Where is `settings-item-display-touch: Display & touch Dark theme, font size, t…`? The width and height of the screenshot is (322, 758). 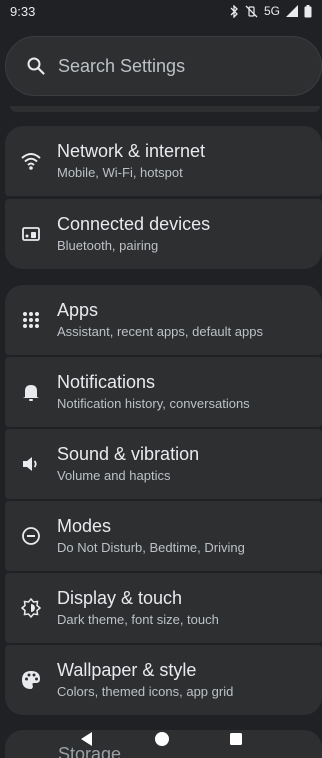
settings-item-display-touch: Display & touch Dark theme, font size, t… is located at coordinates (163, 608).